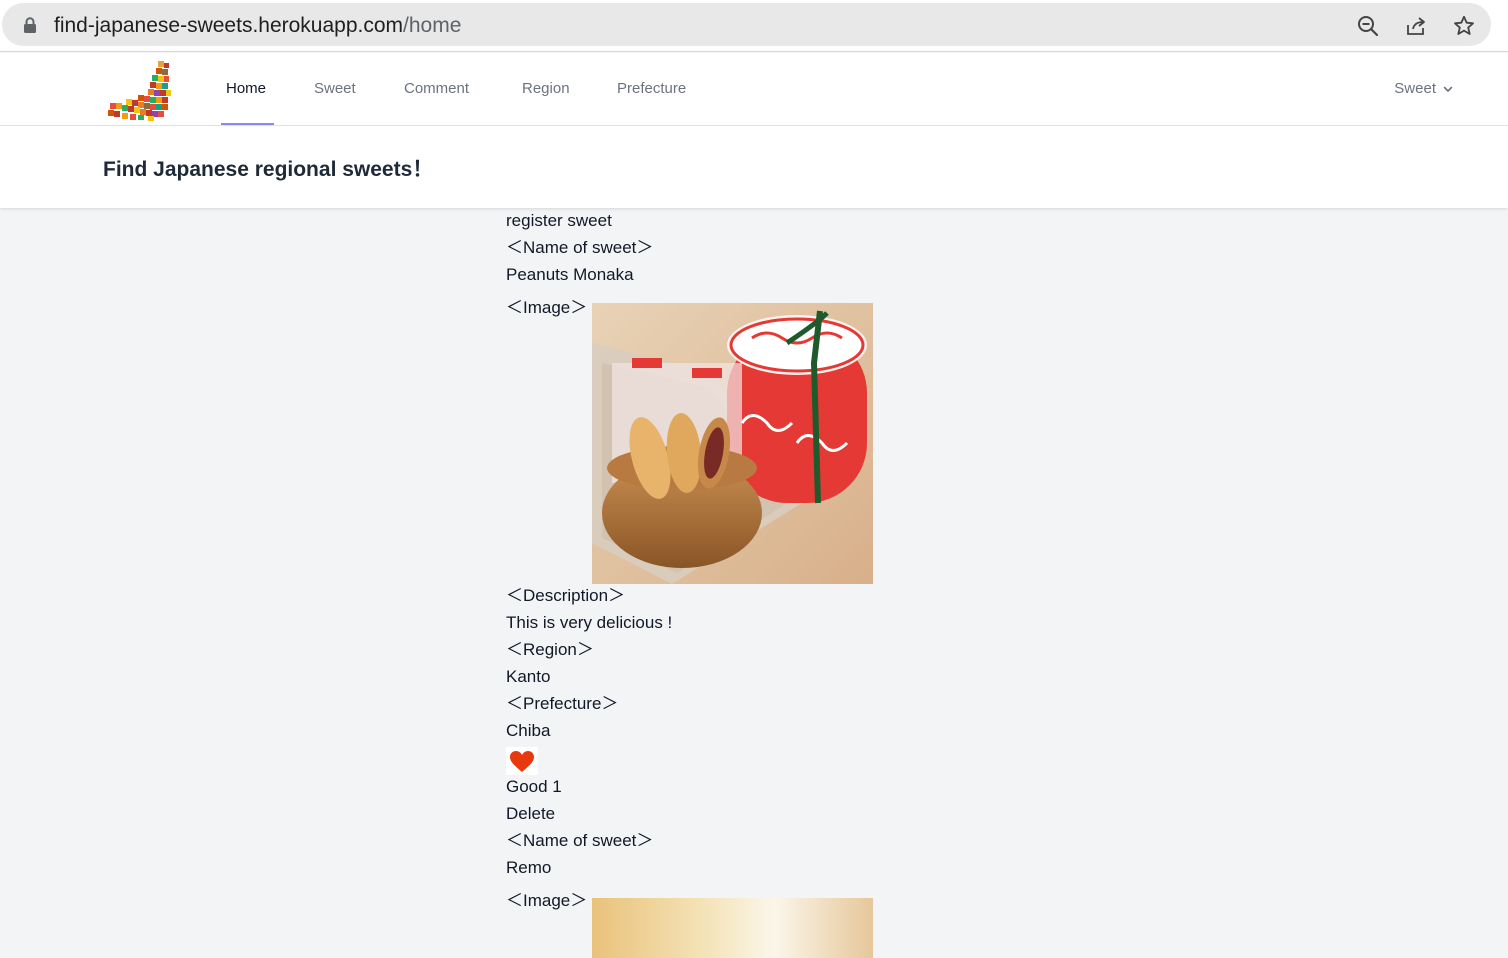  I want to click on url-path: /home, so click(432, 25).